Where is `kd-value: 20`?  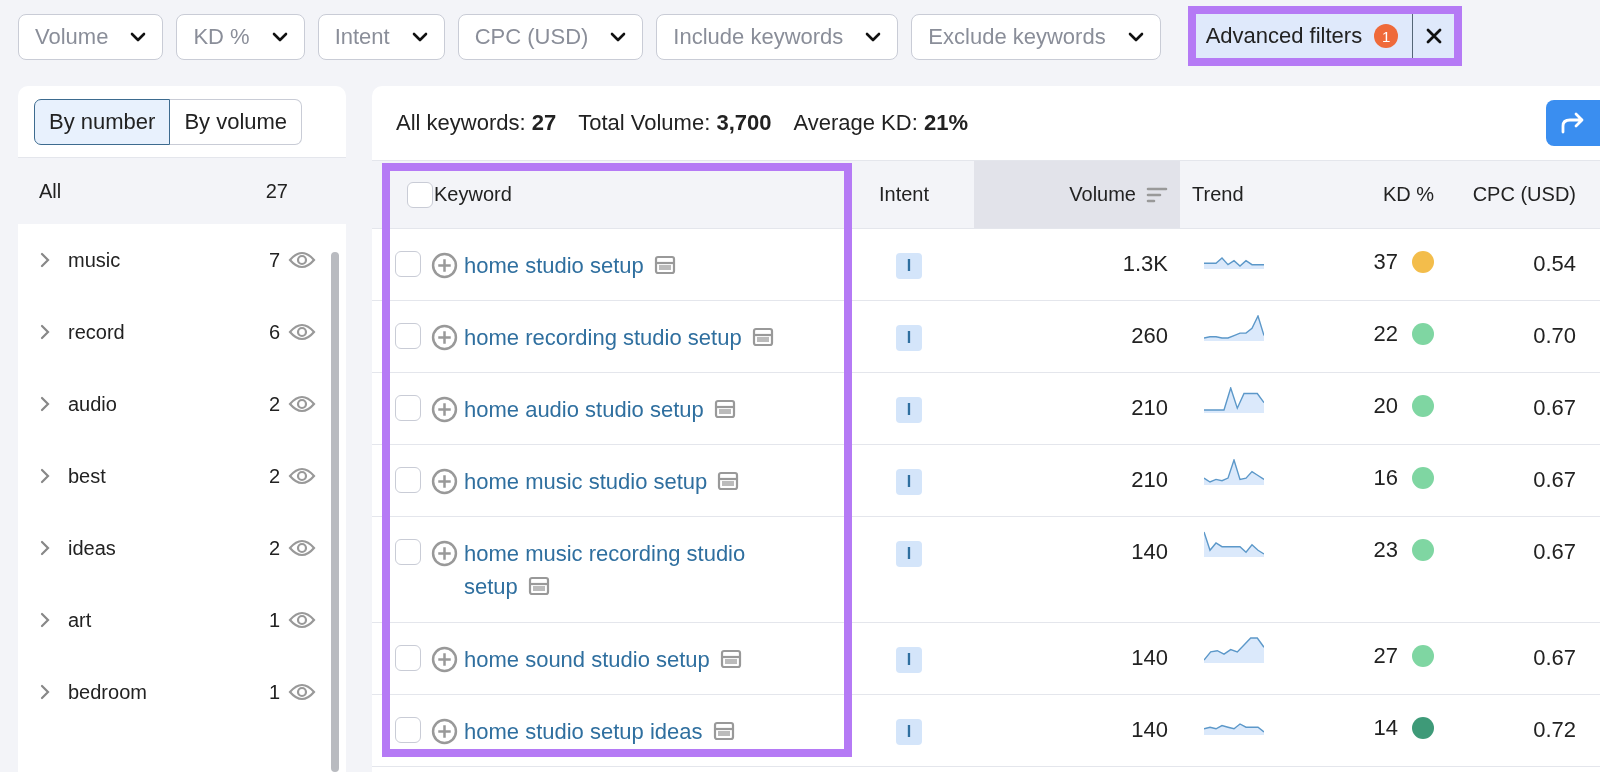 kd-value: 20 is located at coordinates (1385, 406).